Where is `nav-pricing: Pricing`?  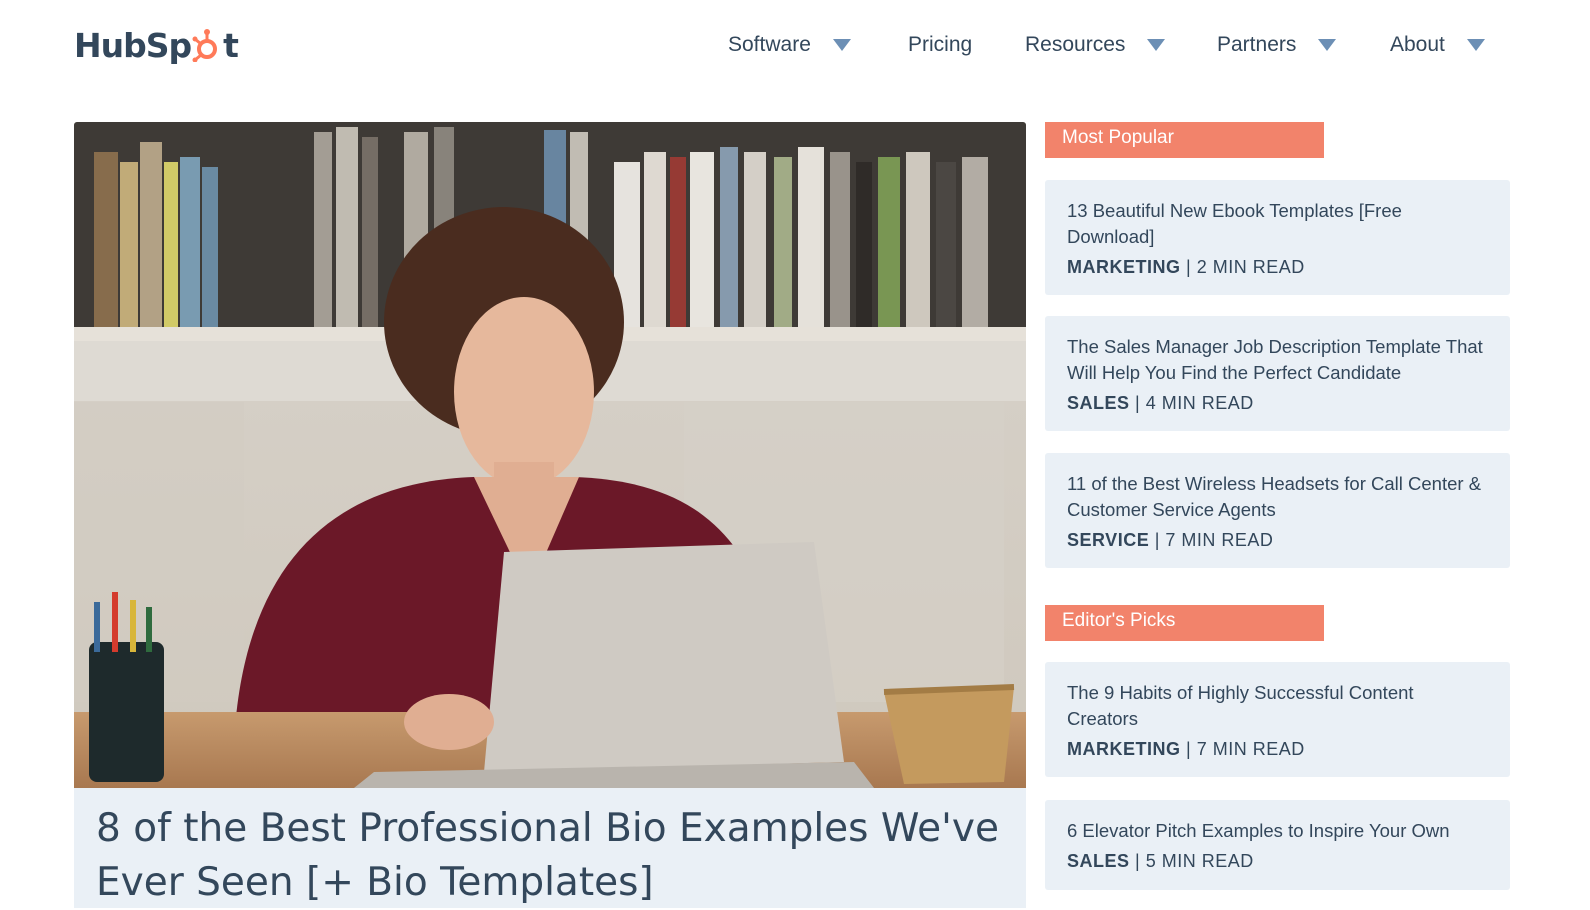
nav-pricing: Pricing is located at coordinates (940, 45).